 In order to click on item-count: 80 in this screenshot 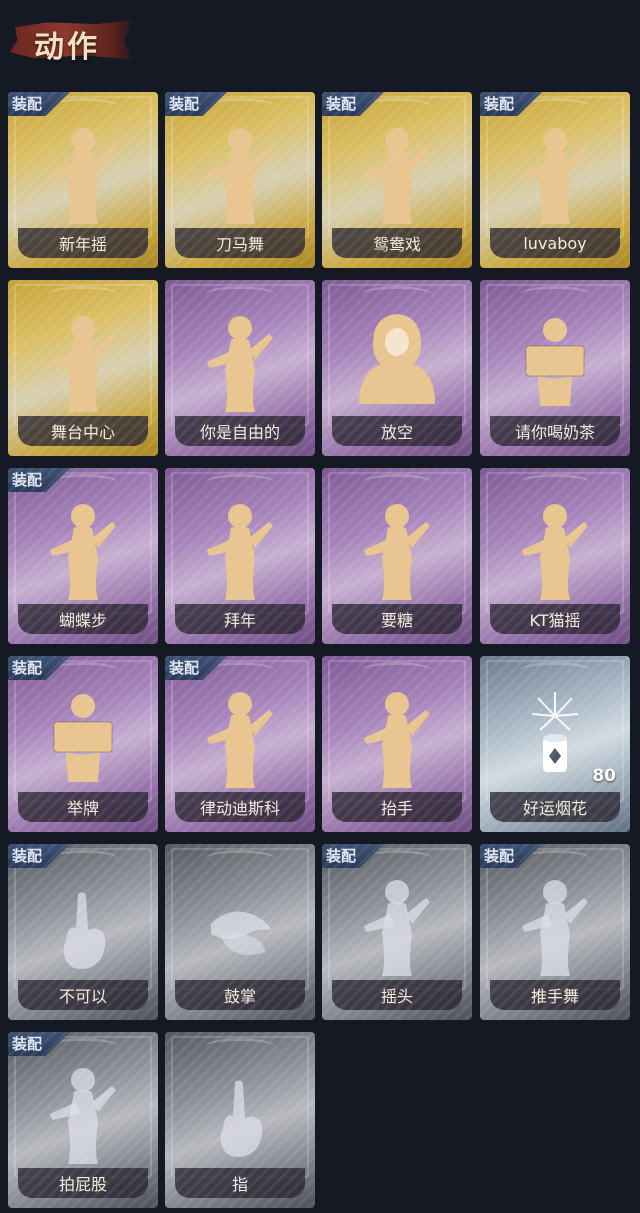, I will do `click(604, 776)`.